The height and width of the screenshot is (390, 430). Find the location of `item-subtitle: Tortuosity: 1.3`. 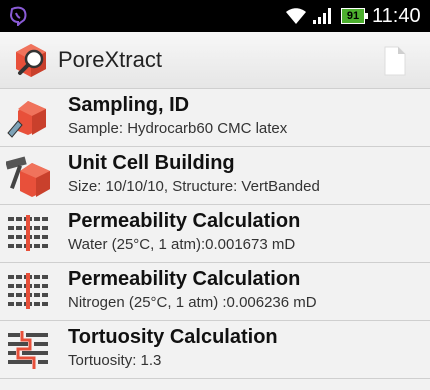

item-subtitle: Tortuosity: 1.3 is located at coordinates (115, 360).